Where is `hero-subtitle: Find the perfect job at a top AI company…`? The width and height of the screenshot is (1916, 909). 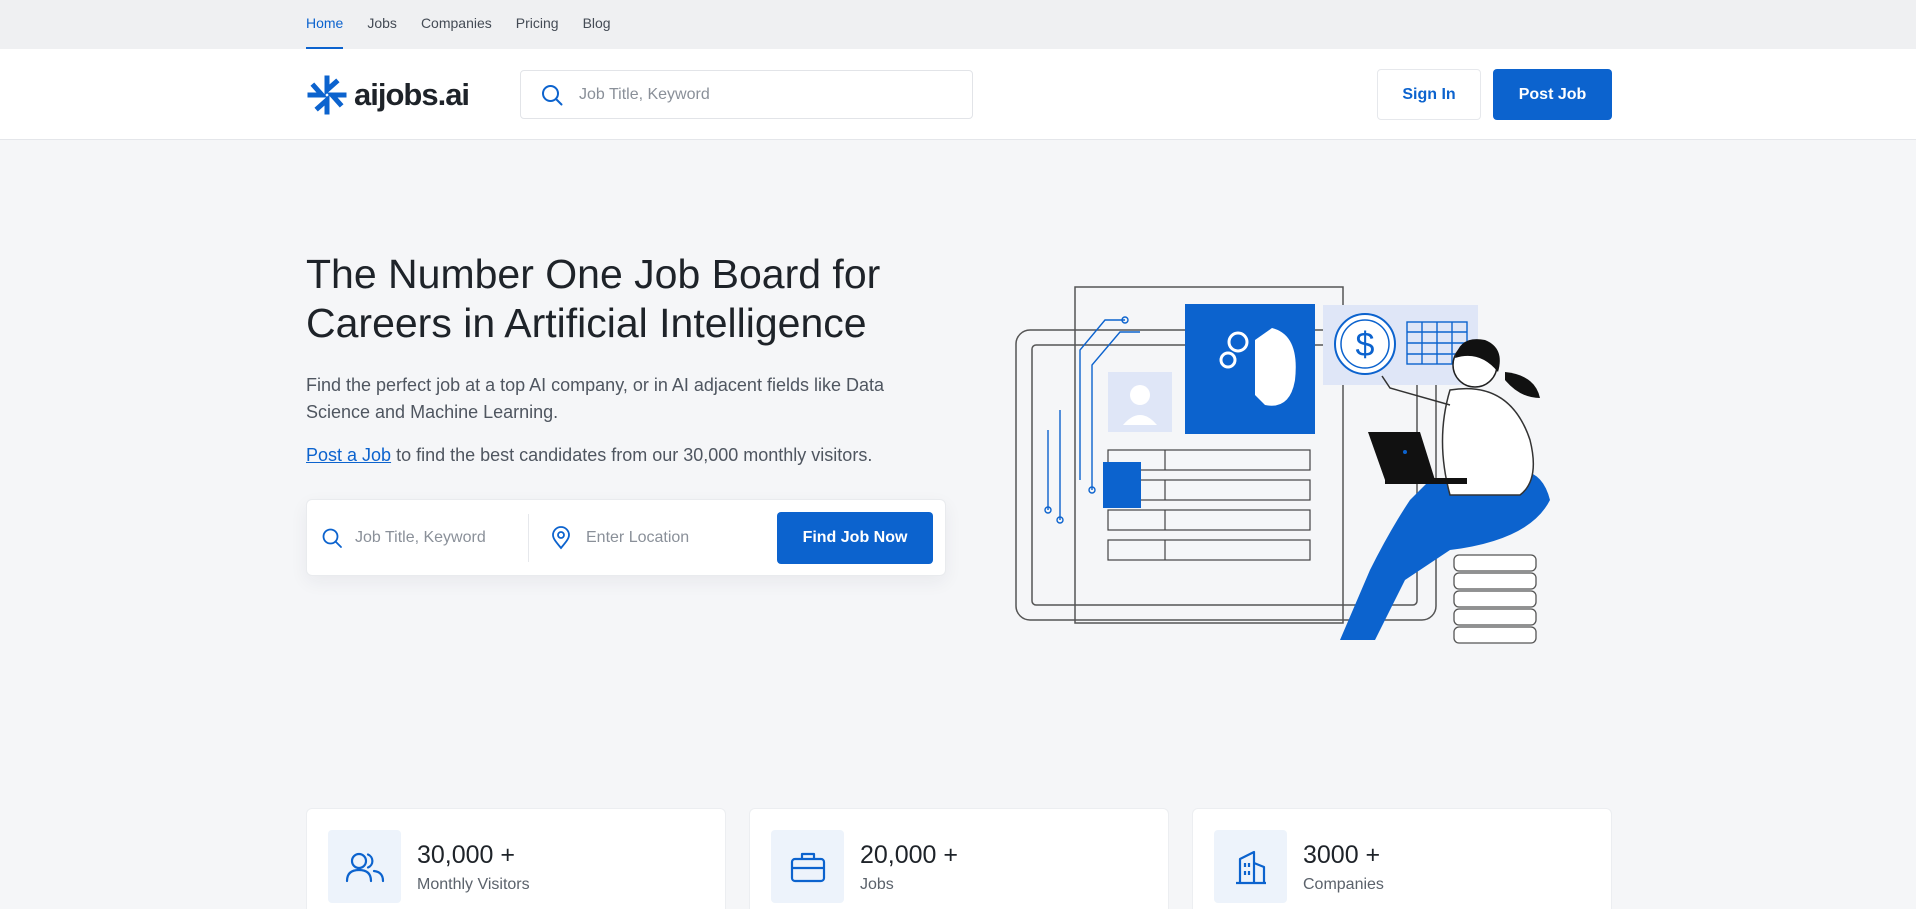
hero-subtitle: Find the perfect job at a top AI company… is located at coordinates (595, 398).